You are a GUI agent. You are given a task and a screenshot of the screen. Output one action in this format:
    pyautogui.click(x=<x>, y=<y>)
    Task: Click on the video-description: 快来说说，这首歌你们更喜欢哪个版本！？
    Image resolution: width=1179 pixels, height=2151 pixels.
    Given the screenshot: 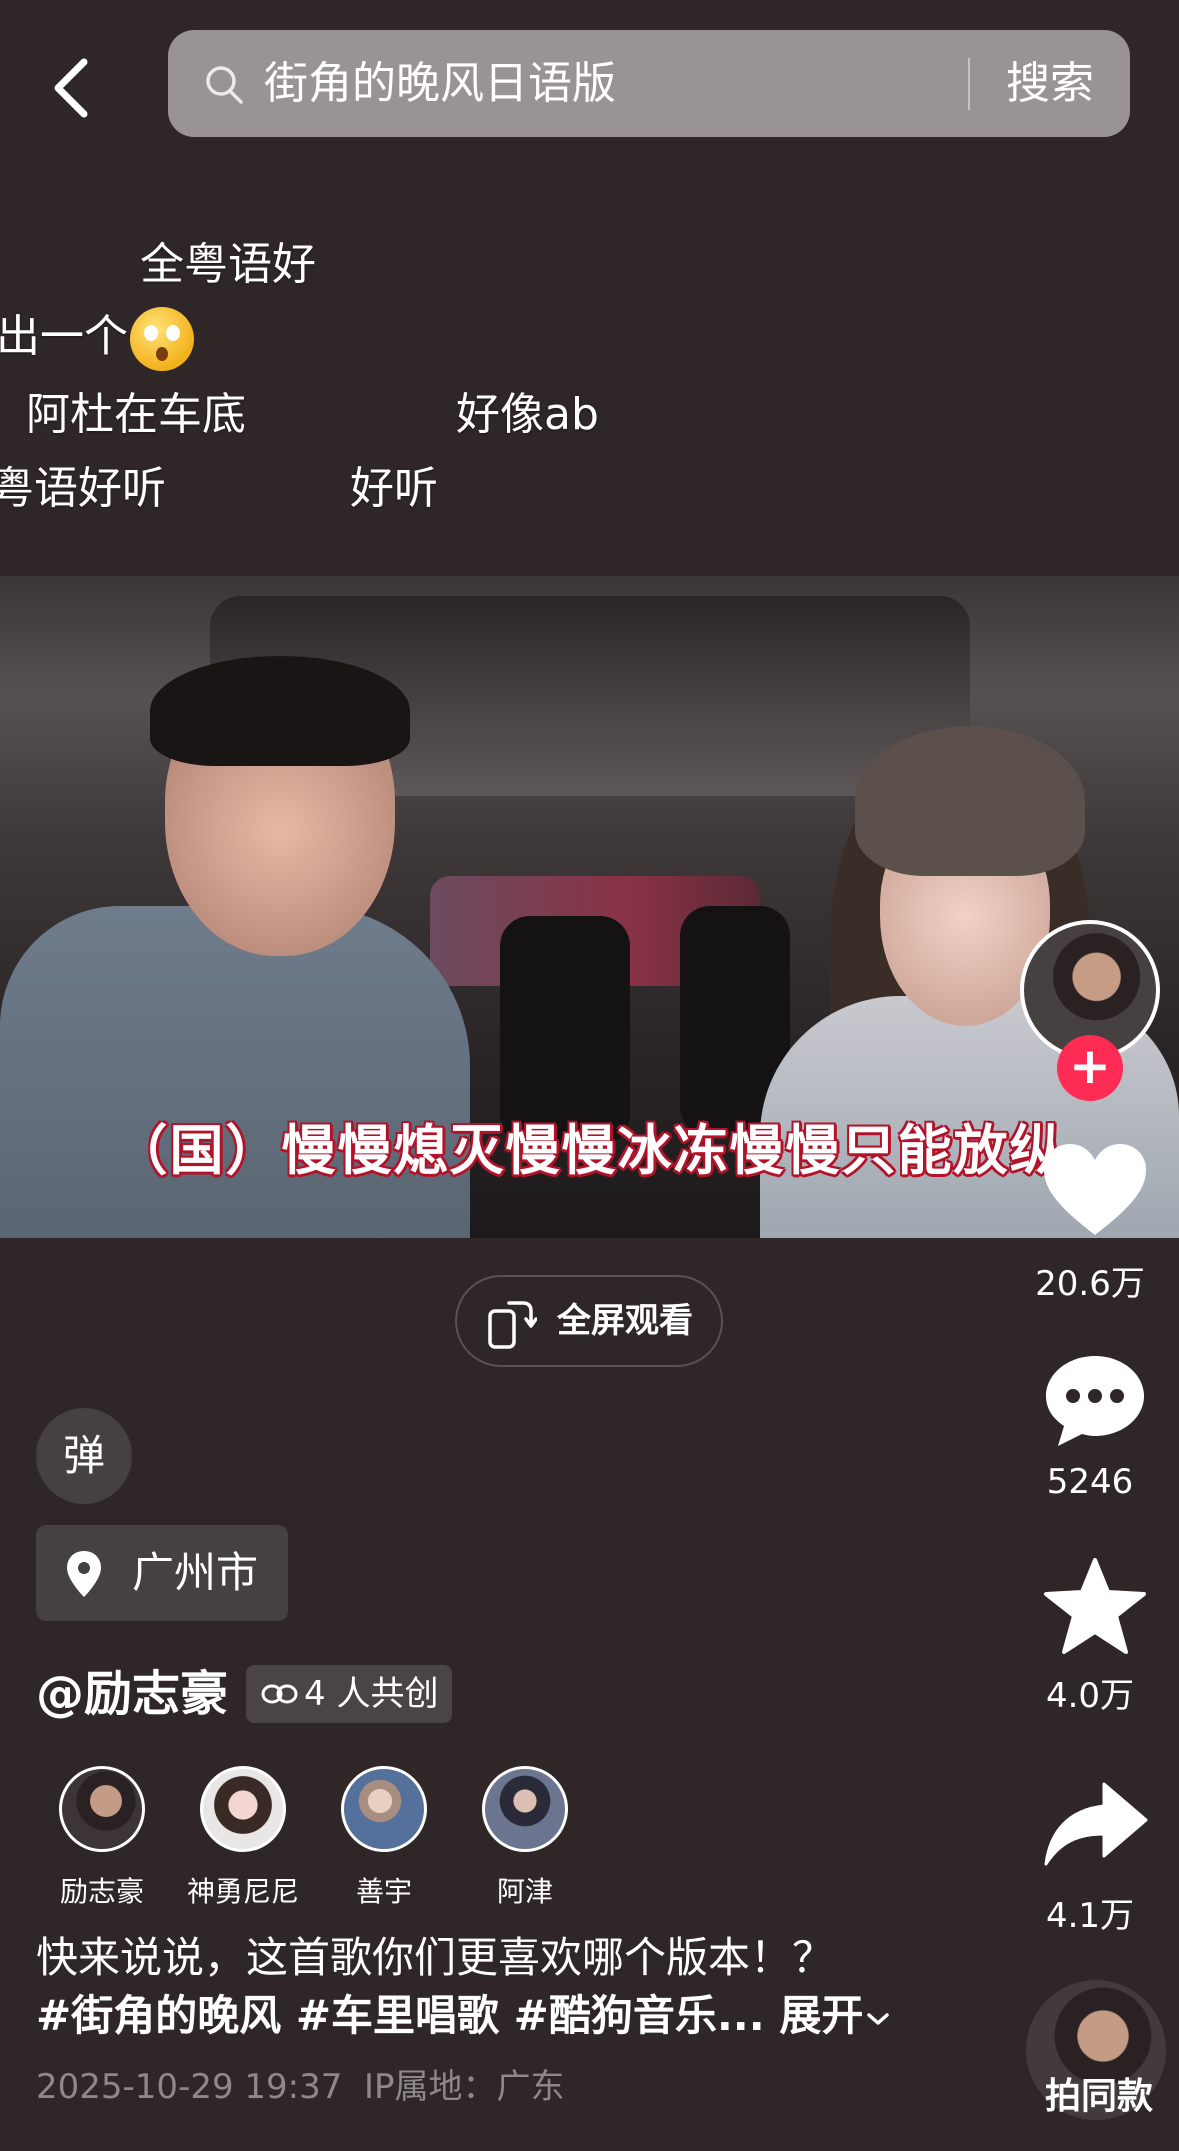 What is the action you would take?
    pyautogui.click(x=435, y=1957)
    